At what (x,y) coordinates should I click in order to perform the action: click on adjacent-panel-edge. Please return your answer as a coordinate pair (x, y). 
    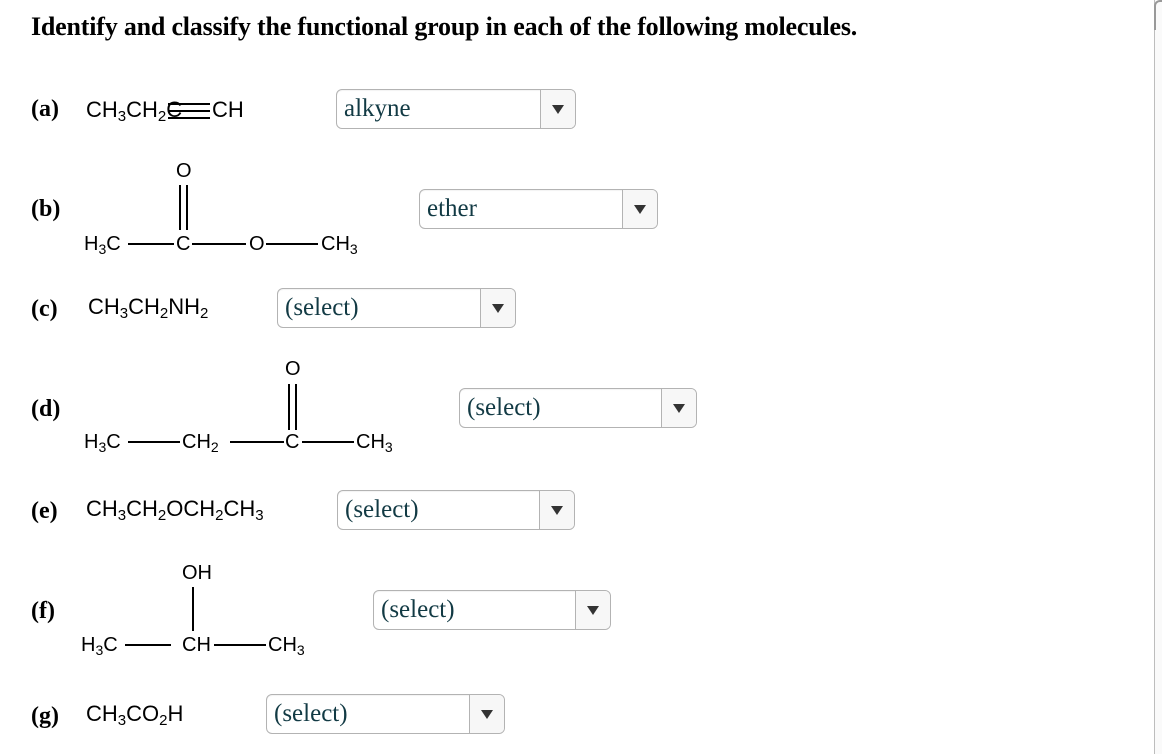
    Looking at the image, I should click on (1158, 377).